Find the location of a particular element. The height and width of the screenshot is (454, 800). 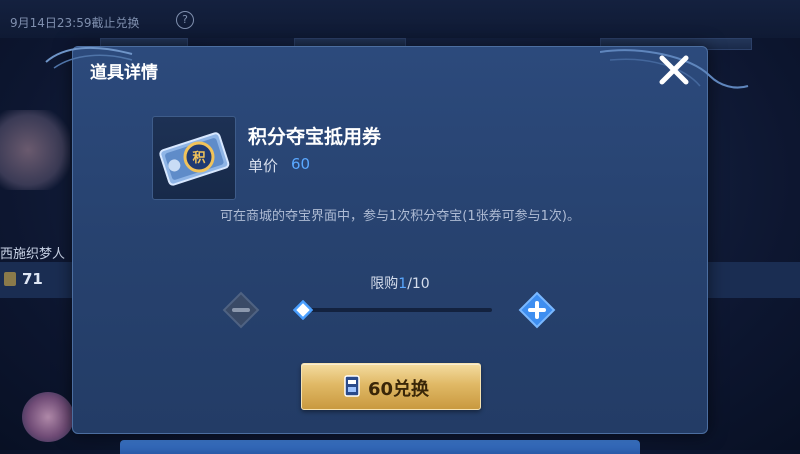

purchase-limit-label: 限购 is located at coordinates (384, 284).